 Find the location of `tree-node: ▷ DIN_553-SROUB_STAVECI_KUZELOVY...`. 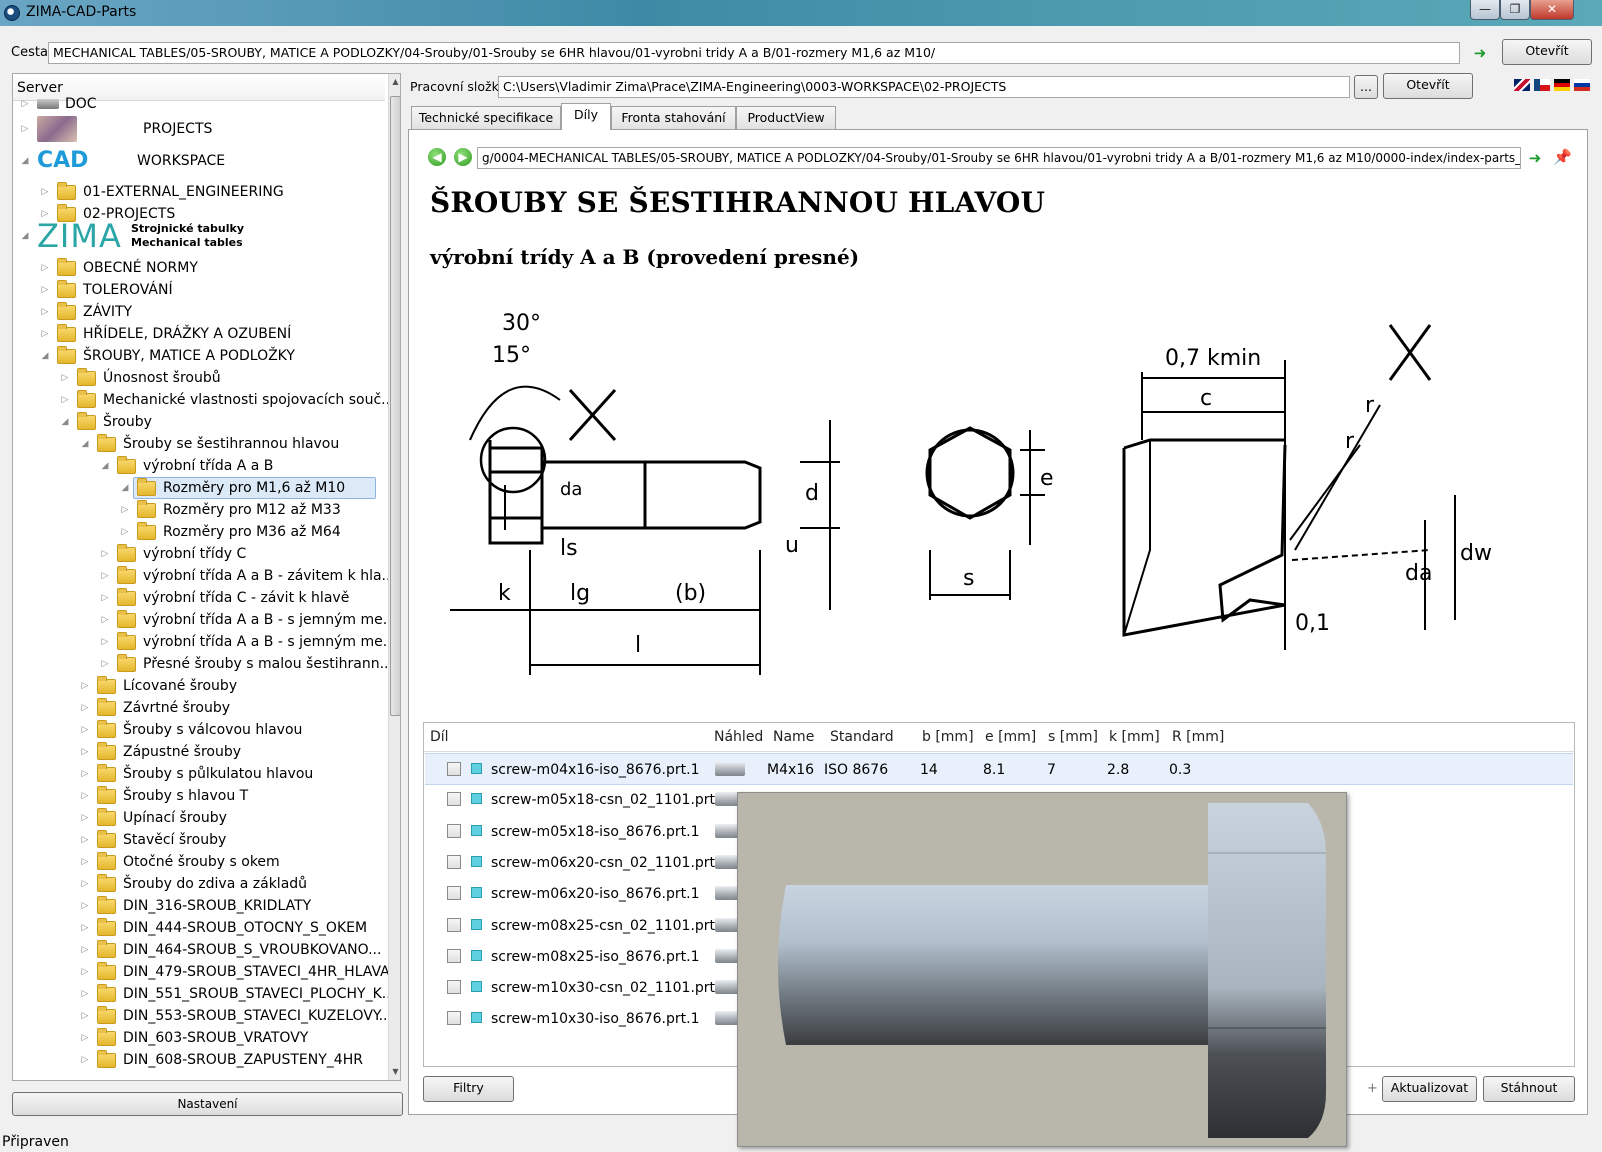

tree-node: ▷ DIN_553-SROUB_STAVECI_KUZELOVY... is located at coordinates (235, 1016).